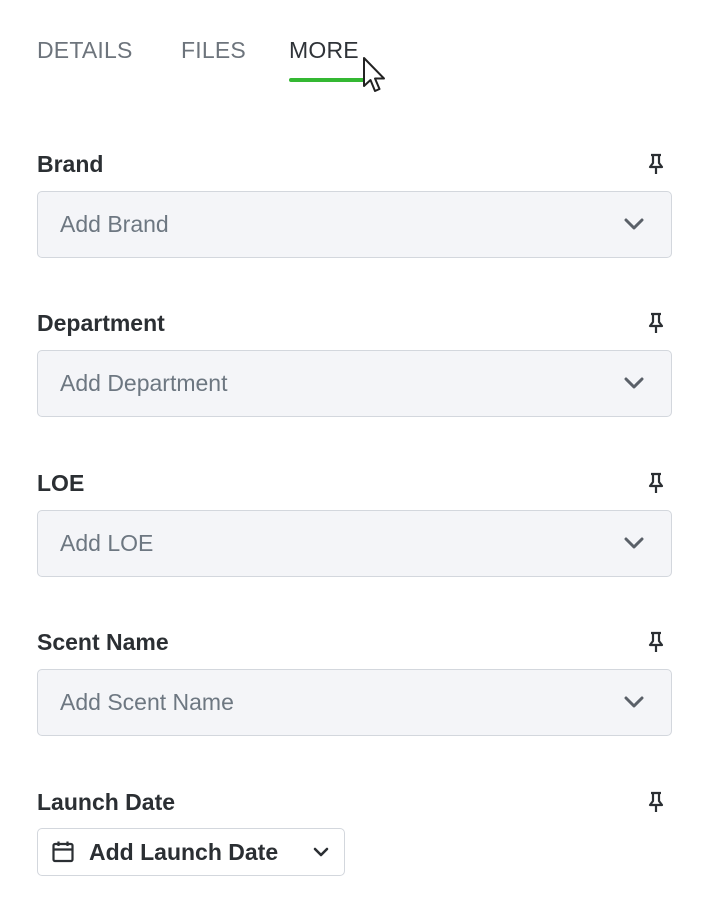 The height and width of the screenshot is (900, 706). Describe the element at coordinates (147, 702) in the screenshot. I see `scent-name-placeholder: Add Scent Name` at that location.